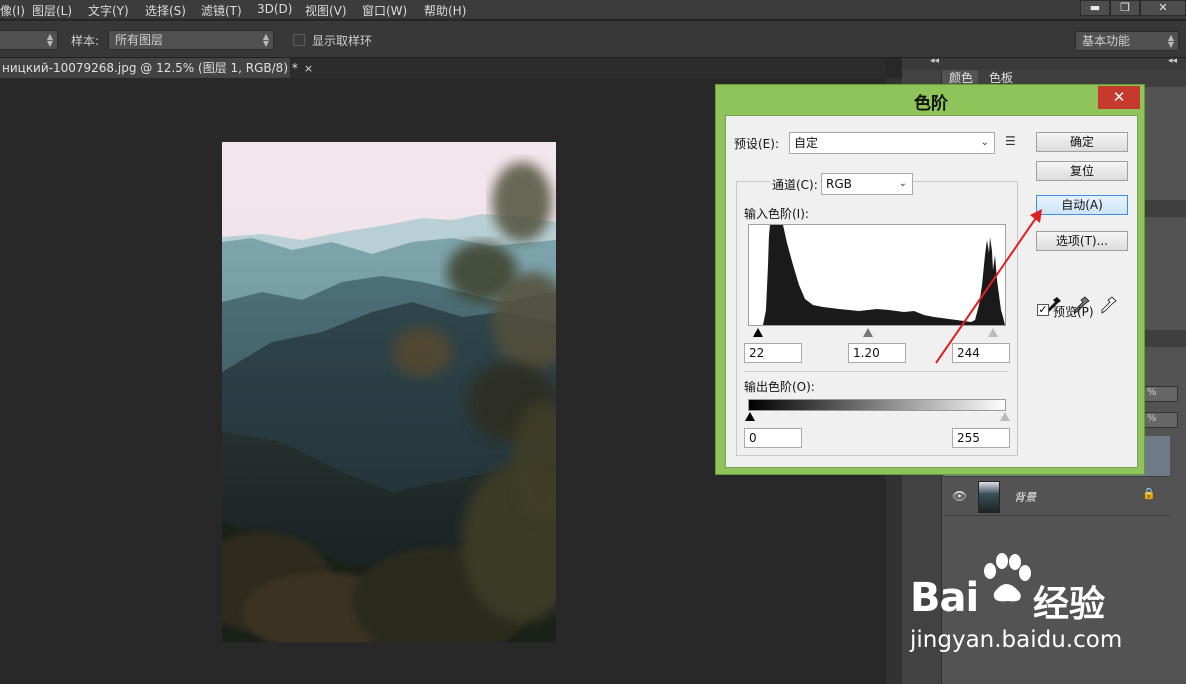 The height and width of the screenshot is (684, 1186). Describe the element at coordinates (1082, 142) in the screenshot. I see `ok-button: 确定` at that location.